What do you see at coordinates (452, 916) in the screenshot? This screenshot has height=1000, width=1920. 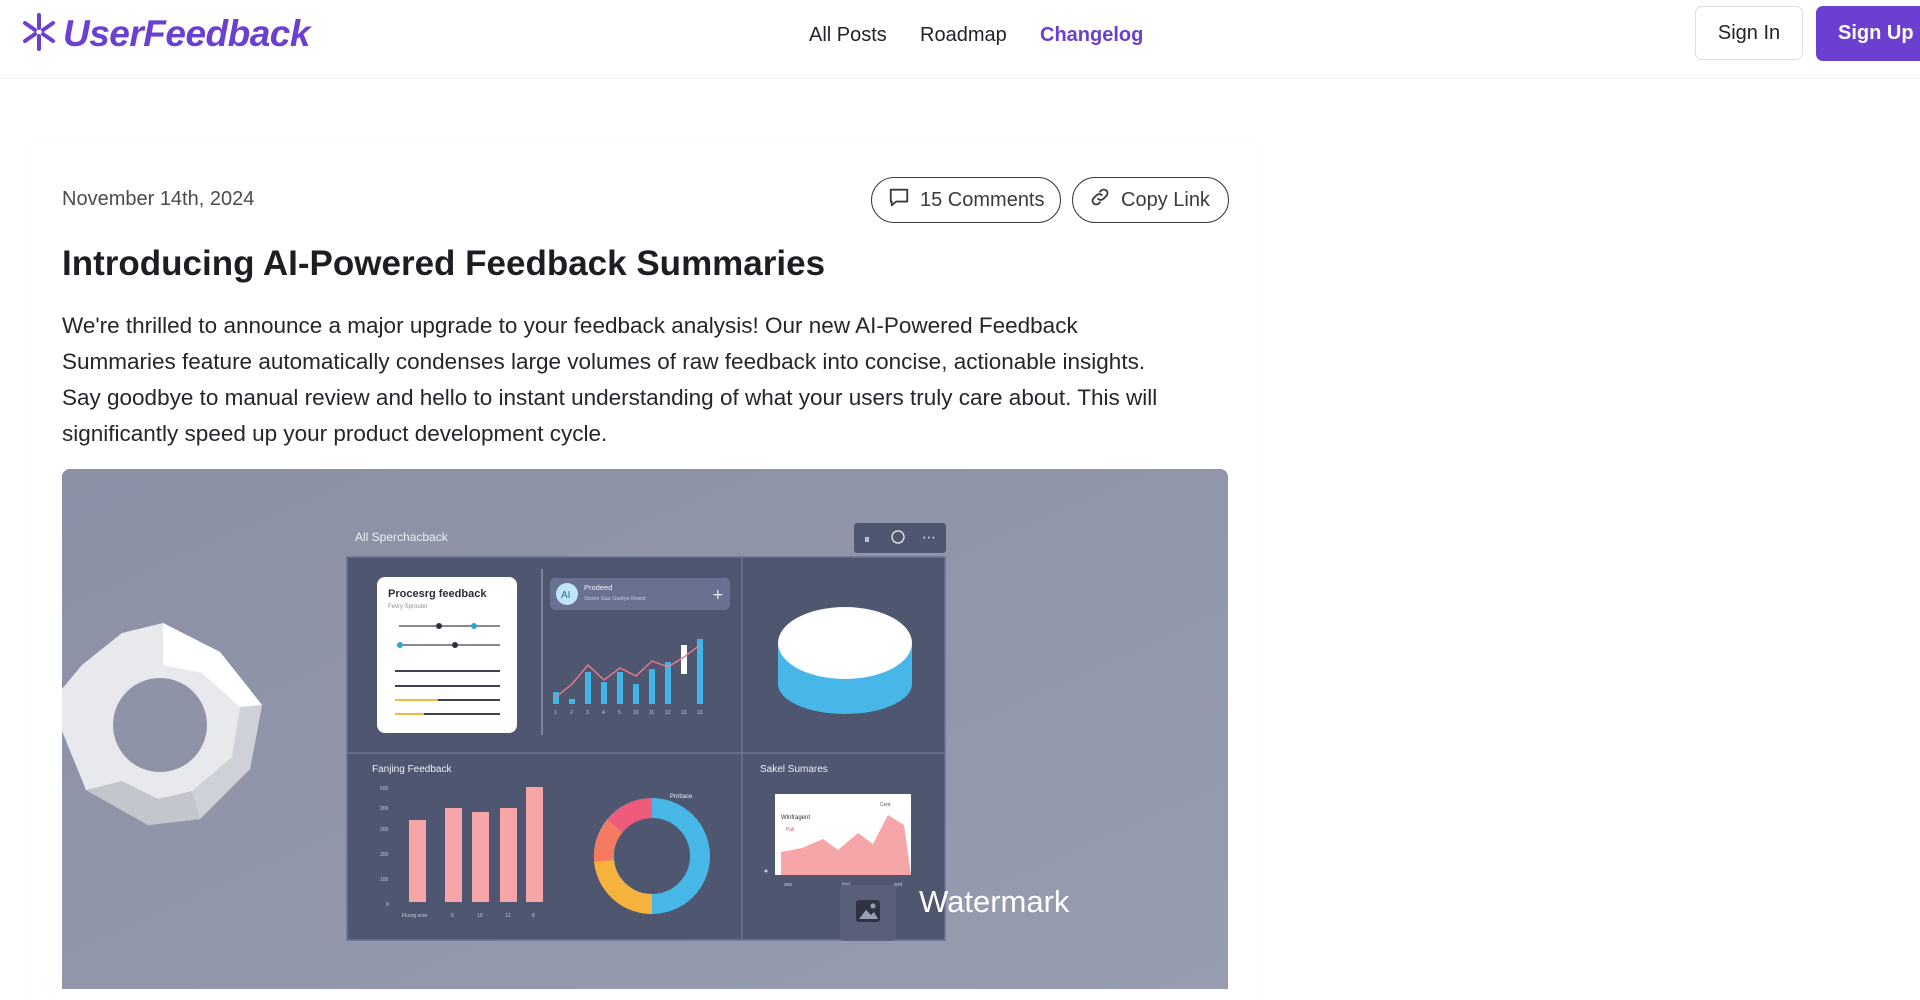 I see `svg-text: 6` at bounding box center [452, 916].